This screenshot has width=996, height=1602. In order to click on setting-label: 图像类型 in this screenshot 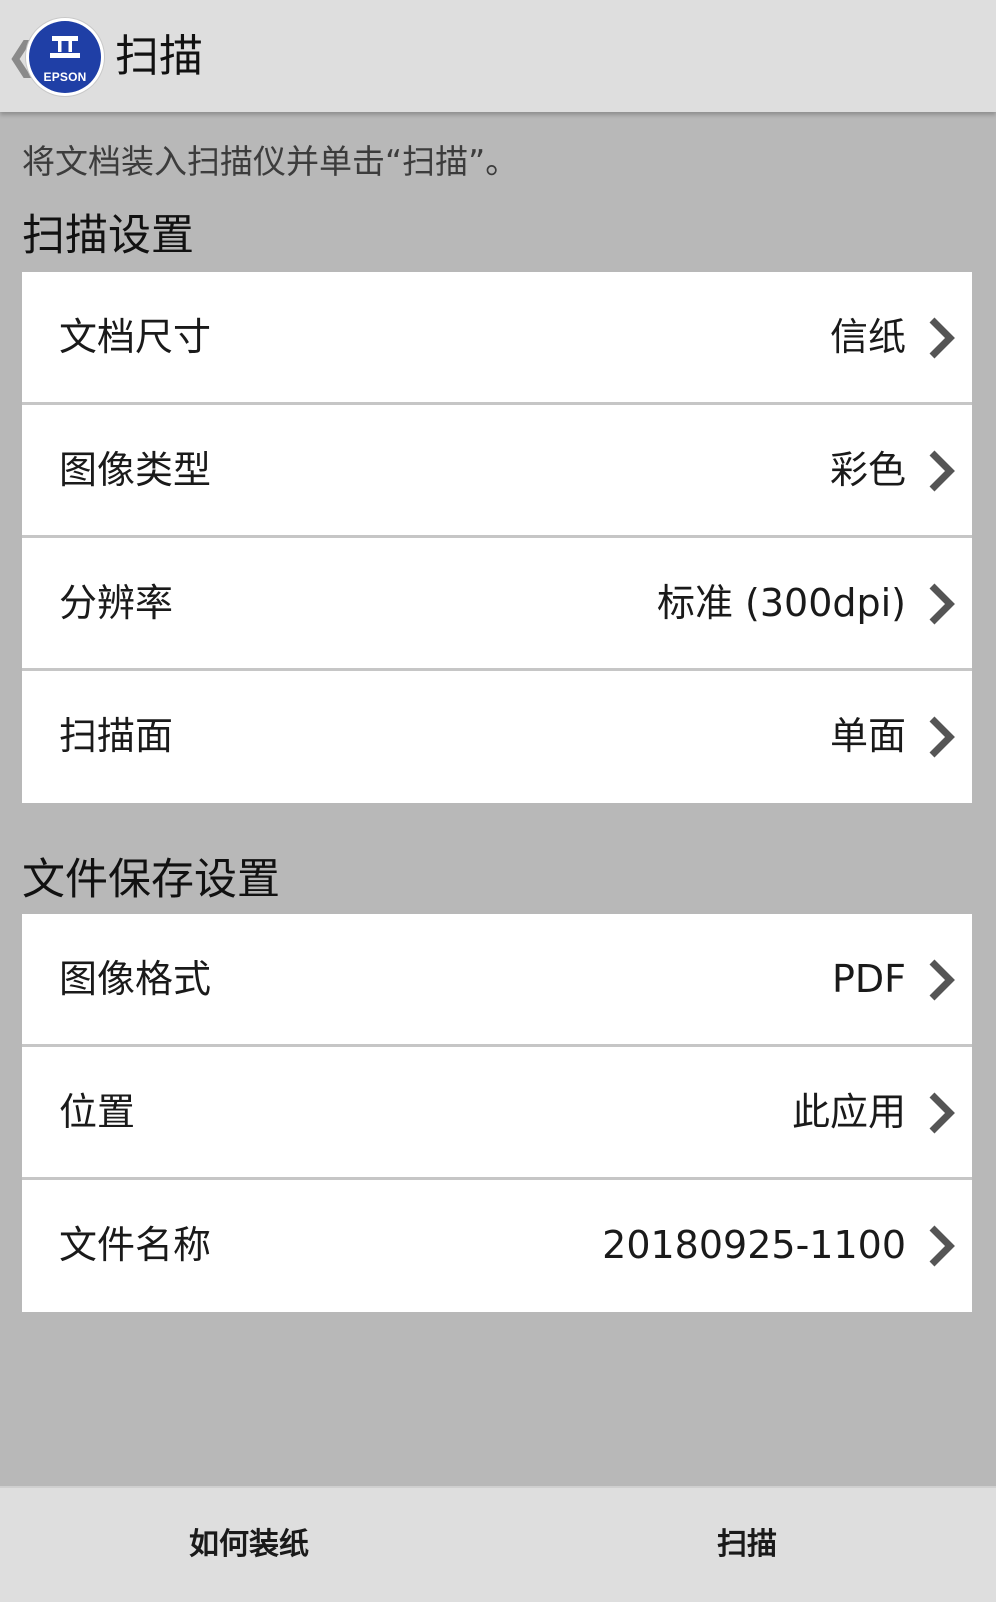, I will do `click(135, 470)`.